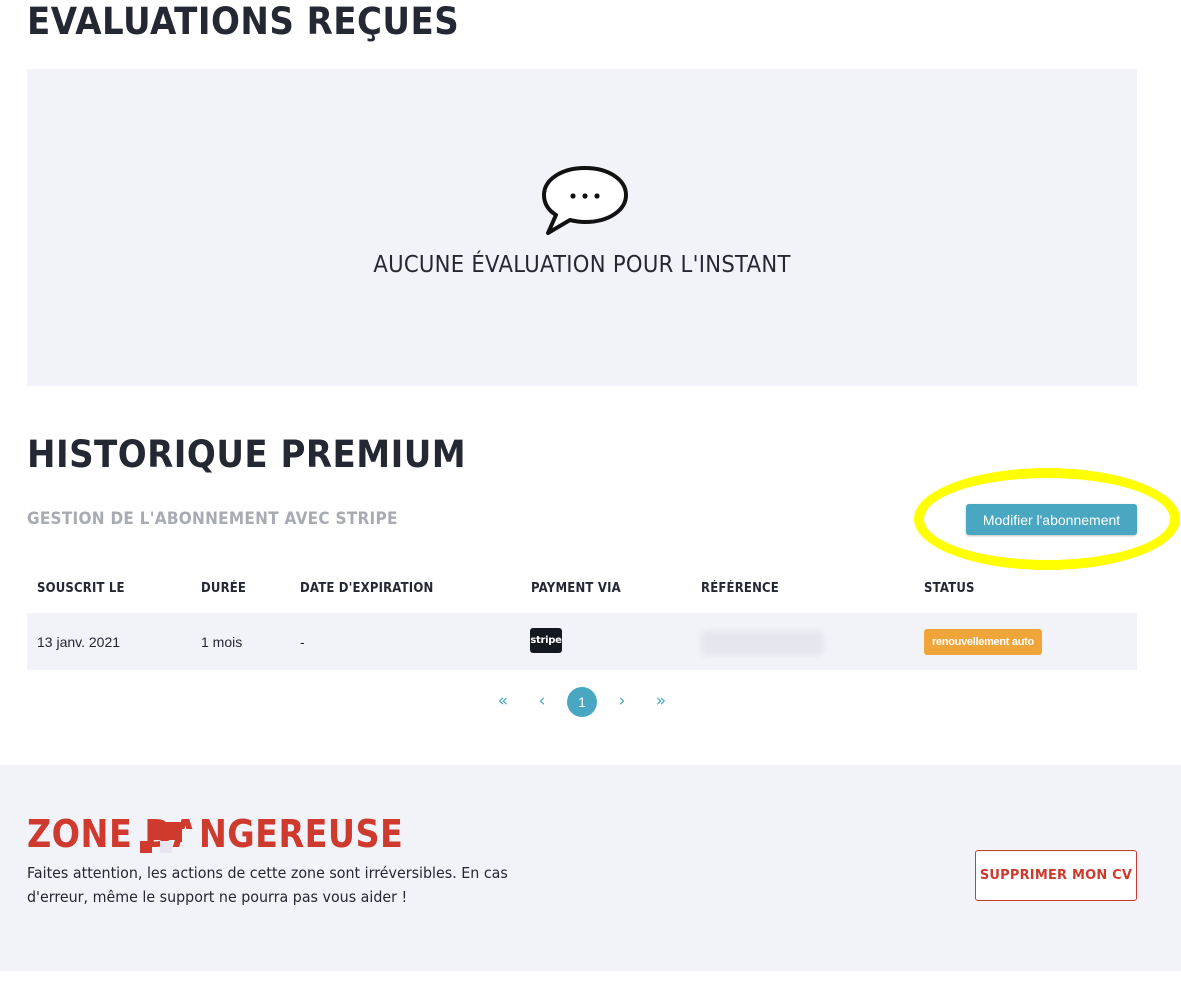 The width and height of the screenshot is (1181, 986). I want to click on premium-section-title: HISTORIQUE PREMIUM, so click(247, 454).